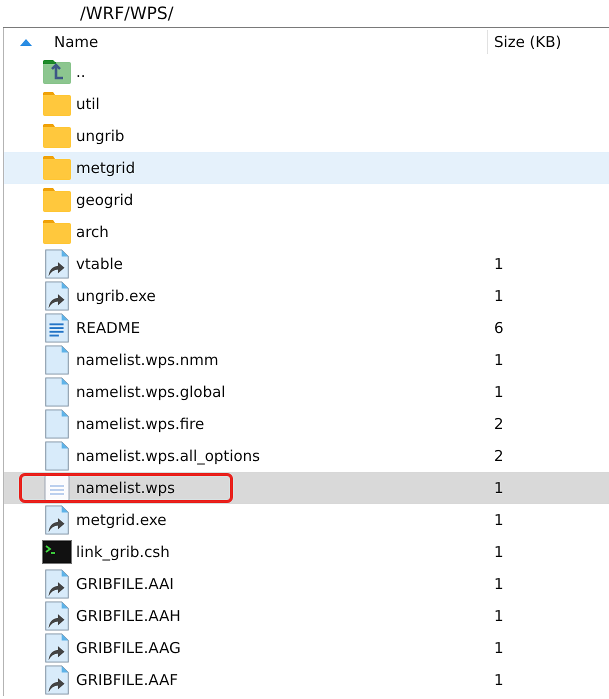 Image resolution: width=609 pixels, height=699 pixels. I want to click on file-row: geogrid, so click(306, 200).